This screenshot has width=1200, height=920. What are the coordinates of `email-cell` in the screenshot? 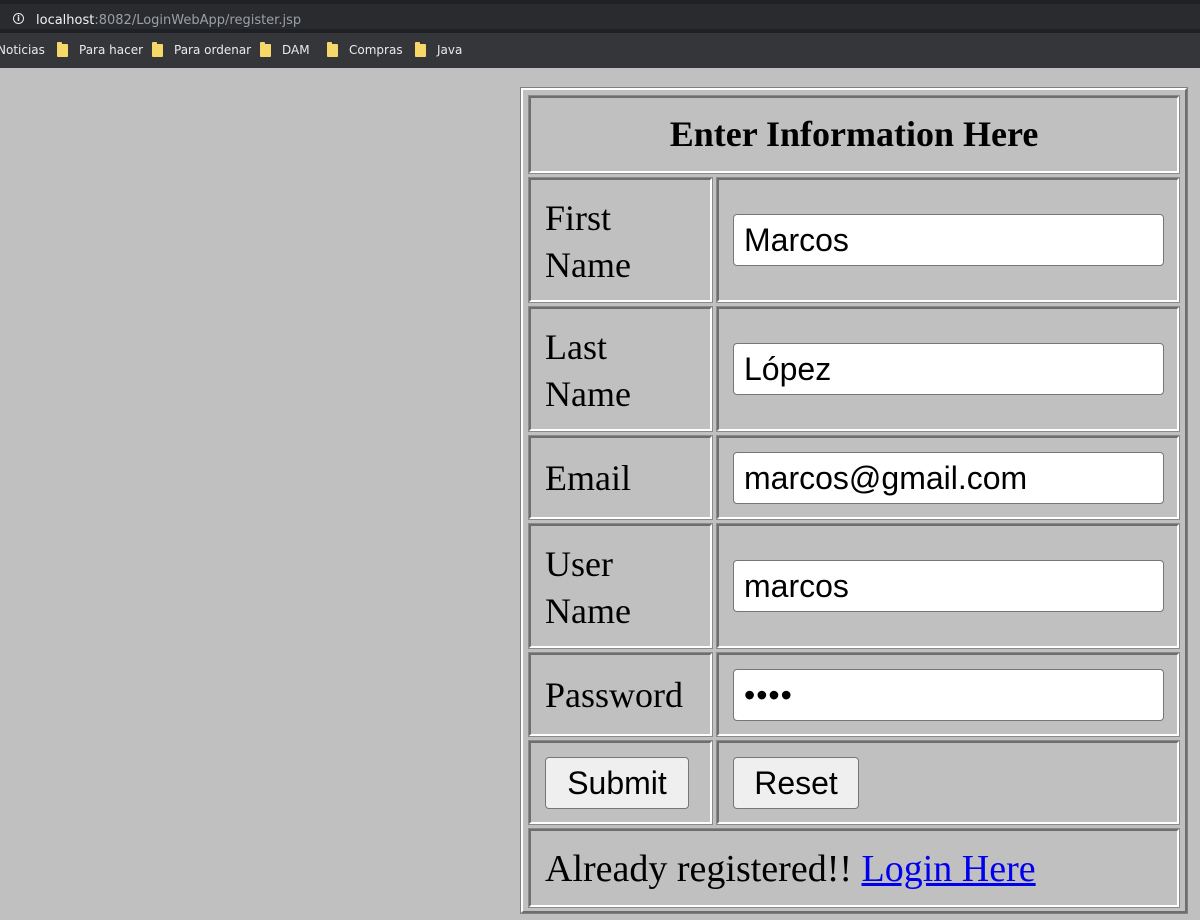 It's located at (948, 477).